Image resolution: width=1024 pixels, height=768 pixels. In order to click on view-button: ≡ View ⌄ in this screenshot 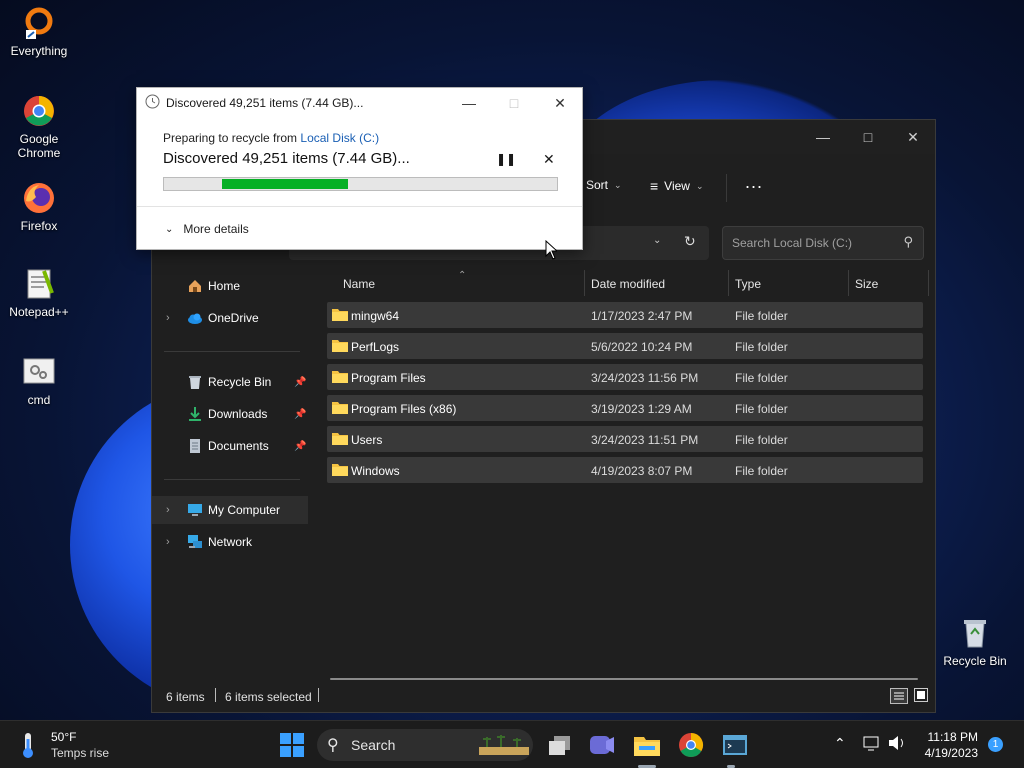, I will do `click(677, 186)`.